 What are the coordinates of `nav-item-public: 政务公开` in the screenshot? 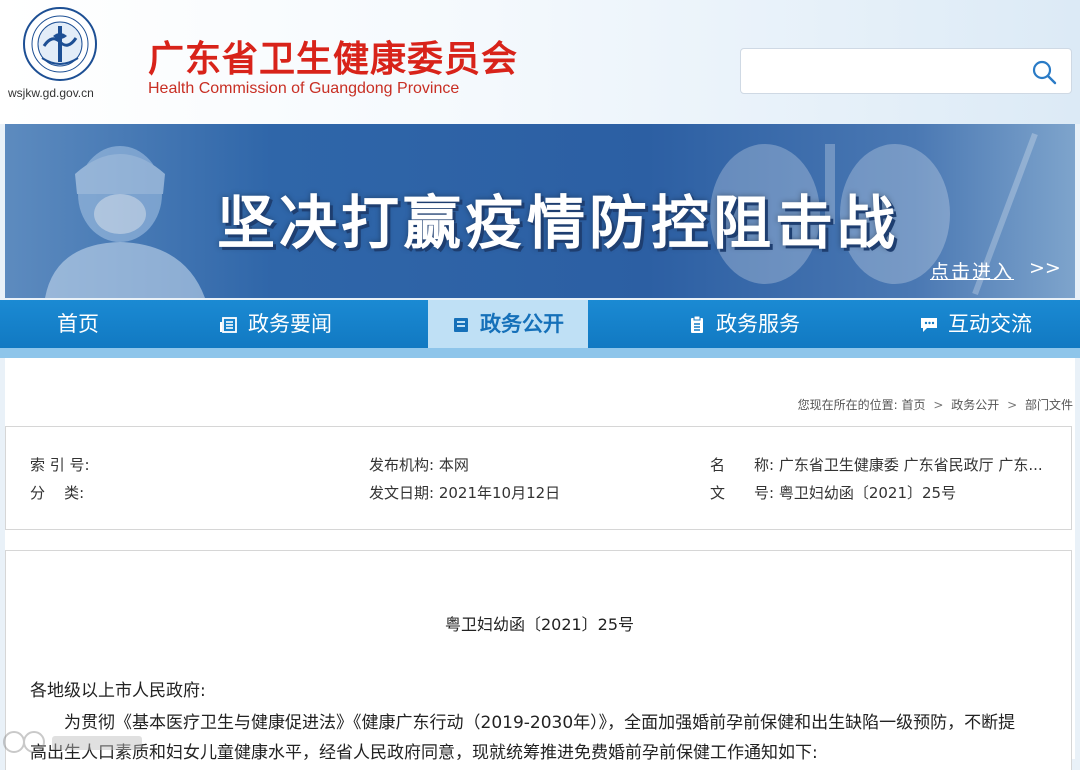 It's located at (508, 324).